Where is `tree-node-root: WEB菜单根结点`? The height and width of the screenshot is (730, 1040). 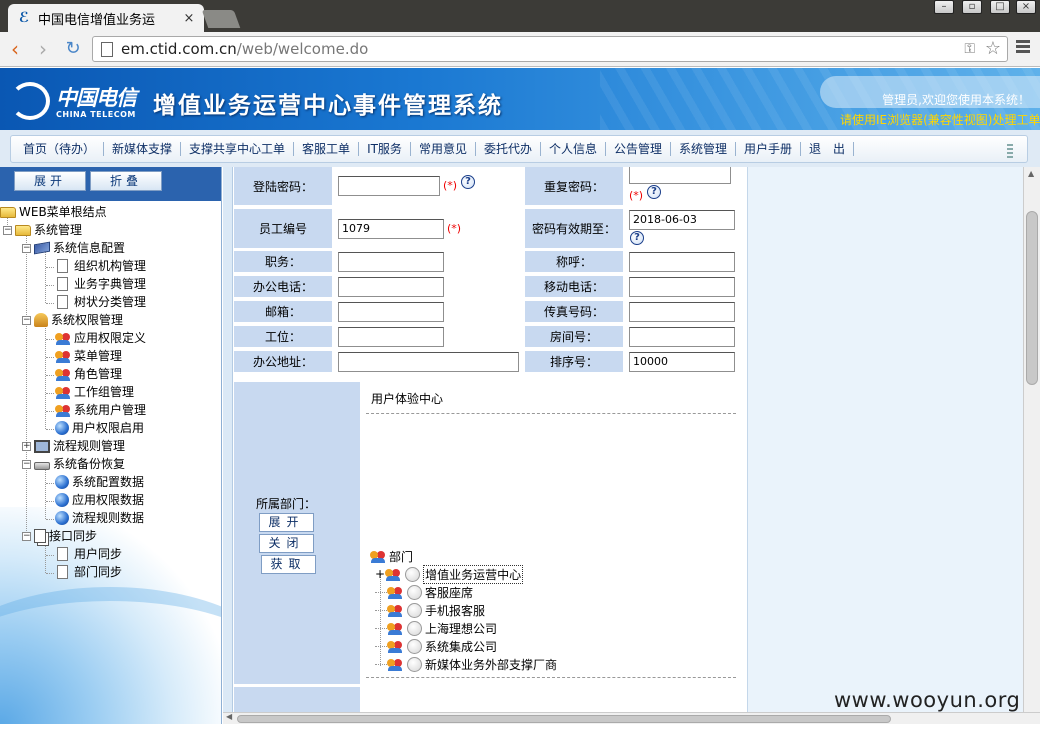 tree-node-root: WEB菜单根结点 is located at coordinates (53, 212).